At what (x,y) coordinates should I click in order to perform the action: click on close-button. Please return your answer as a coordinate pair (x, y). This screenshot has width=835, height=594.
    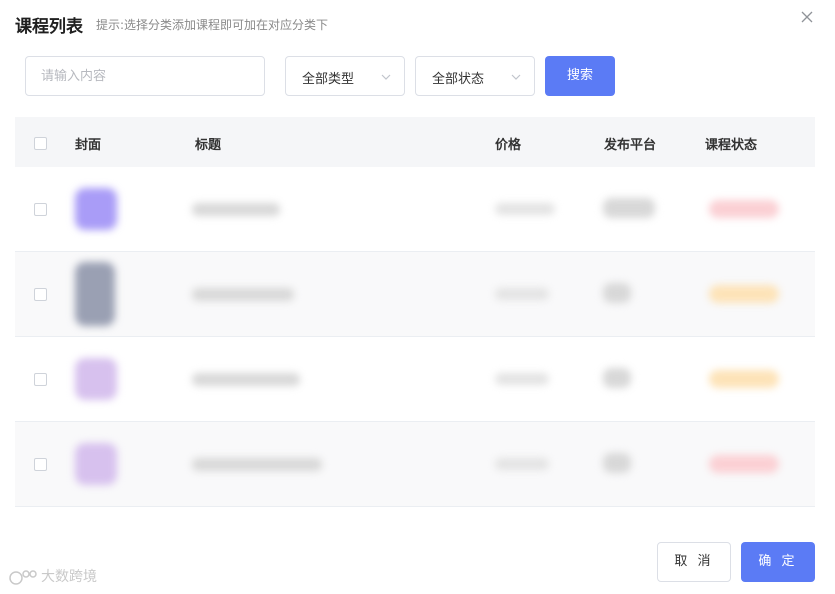
    Looking at the image, I should click on (807, 17).